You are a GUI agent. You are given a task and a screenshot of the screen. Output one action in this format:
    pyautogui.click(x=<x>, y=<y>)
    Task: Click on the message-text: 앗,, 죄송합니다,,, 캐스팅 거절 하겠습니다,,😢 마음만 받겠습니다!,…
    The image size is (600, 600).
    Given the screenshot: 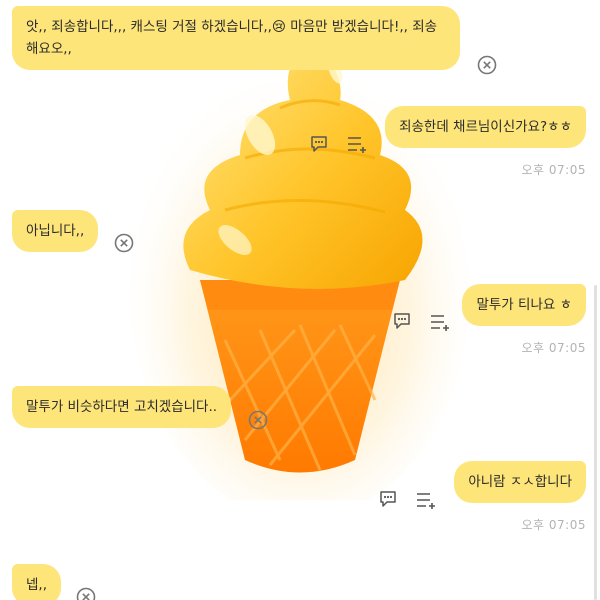 What is the action you would take?
    pyautogui.click(x=232, y=38)
    